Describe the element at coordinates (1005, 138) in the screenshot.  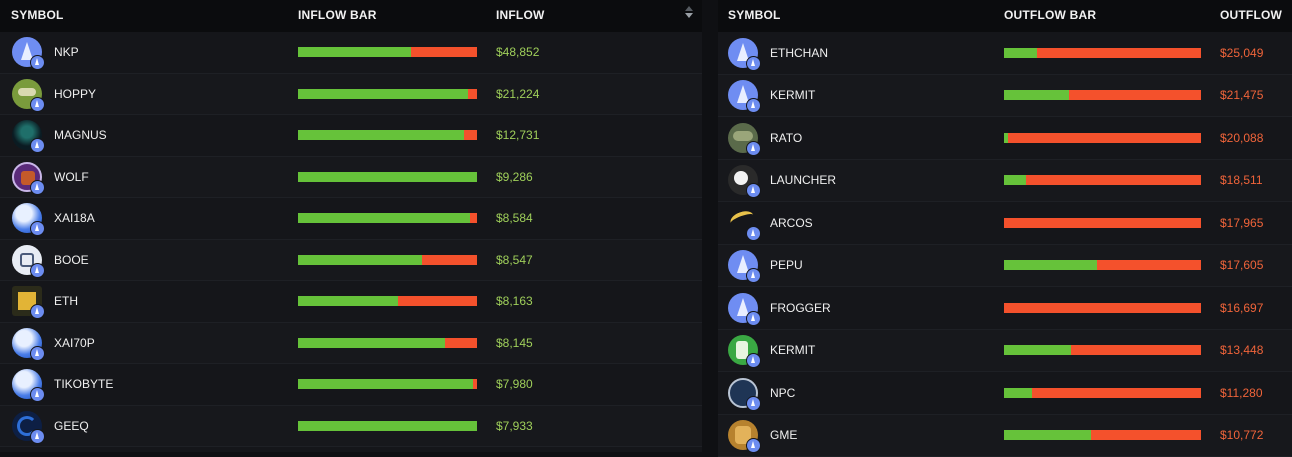
I see `table-row: RATO $20,088` at that location.